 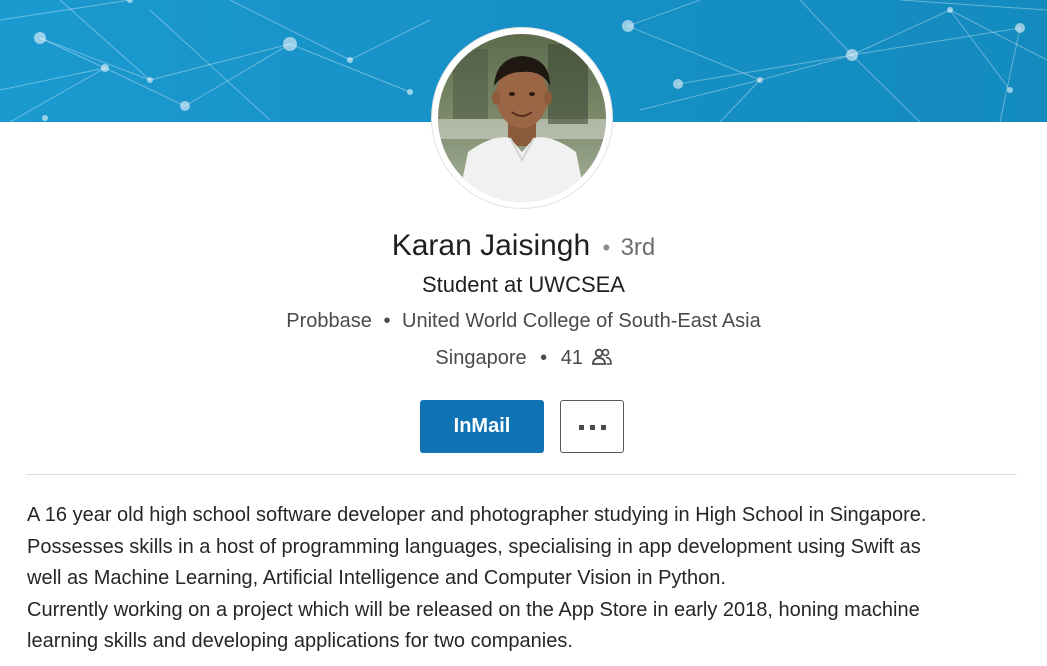 What do you see at coordinates (581, 321) in the screenshot?
I see `school: United World College of South-East Asia` at bounding box center [581, 321].